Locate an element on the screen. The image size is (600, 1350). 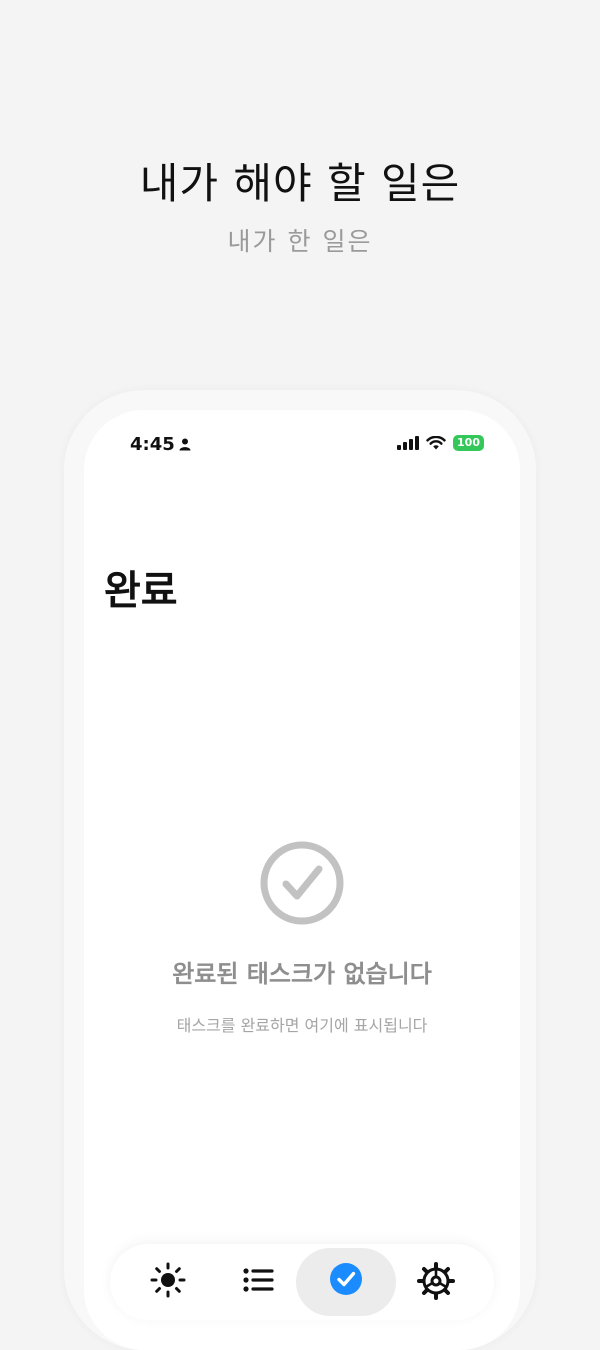
list-icon is located at coordinates (258, 1280).